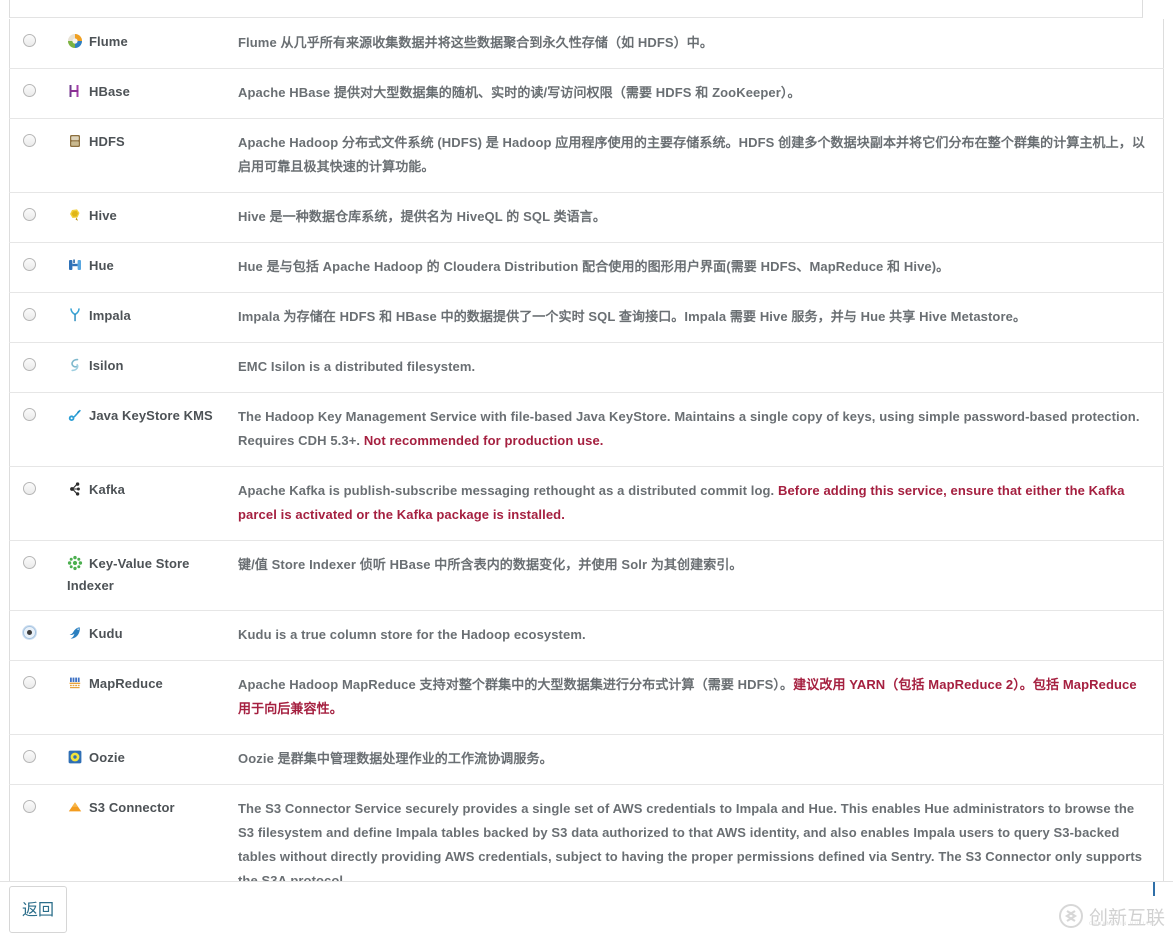 The height and width of the screenshot is (940, 1173). I want to click on isilon-icon, so click(75, 365).